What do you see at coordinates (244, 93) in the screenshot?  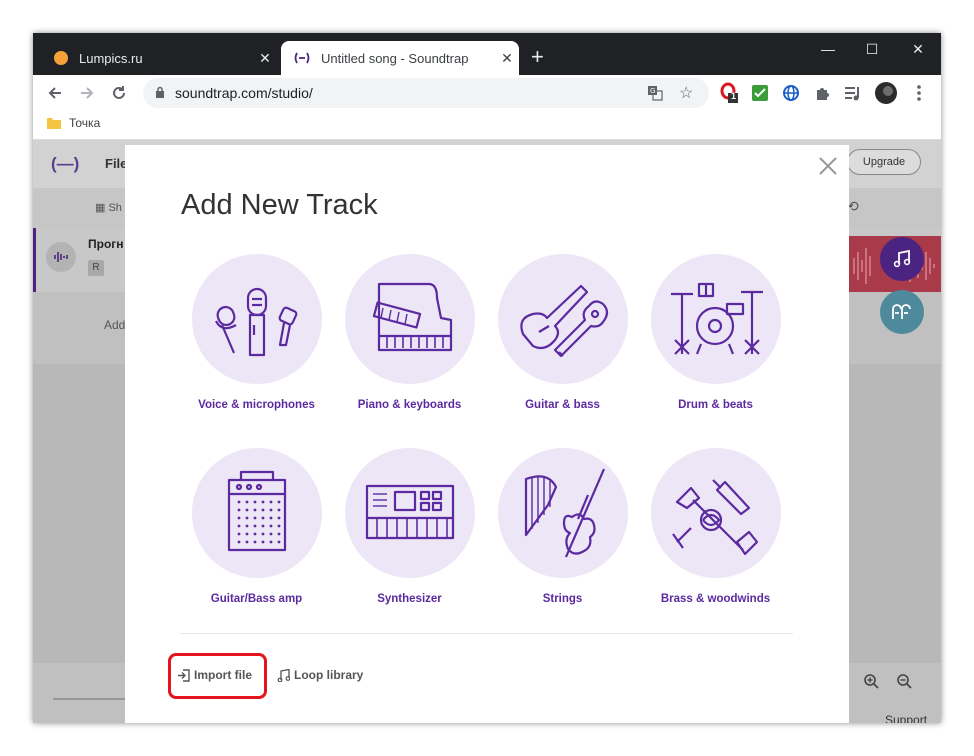 I see `url-text: soundtrap.com/studio/` at bounding box center [244, 93].